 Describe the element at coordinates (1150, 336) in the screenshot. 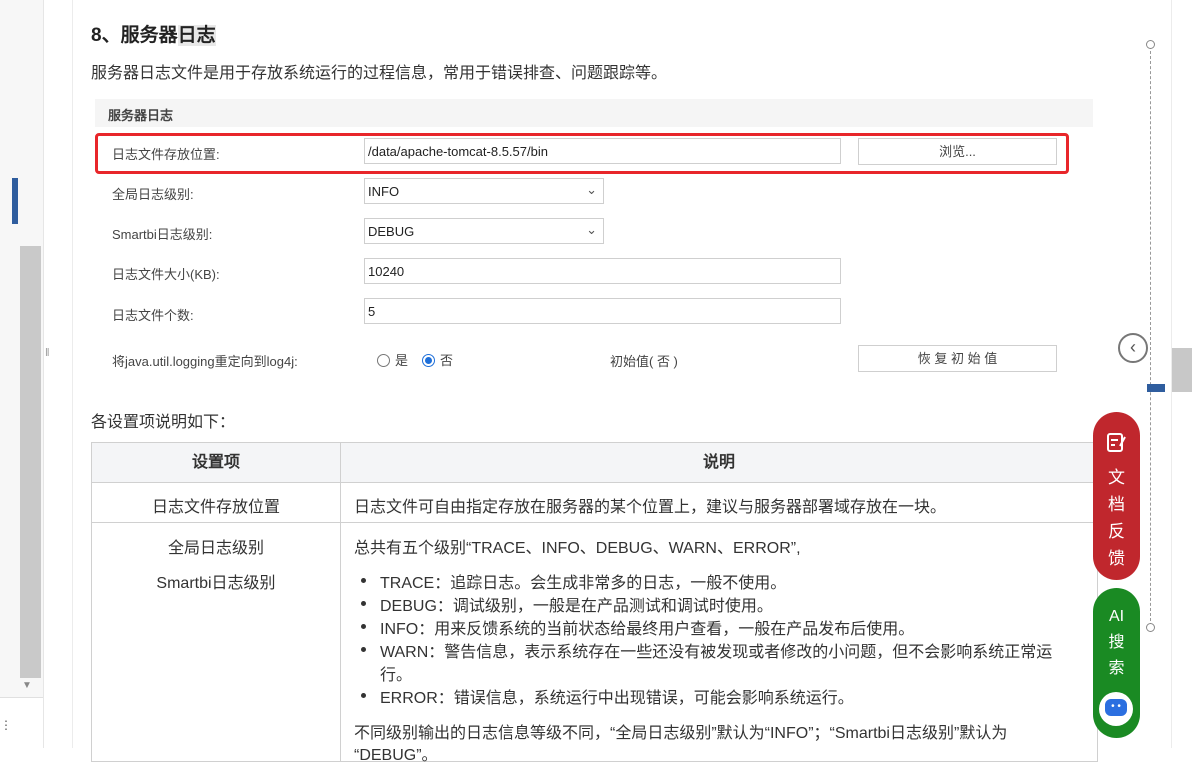

I see `outline-rail` at that location.